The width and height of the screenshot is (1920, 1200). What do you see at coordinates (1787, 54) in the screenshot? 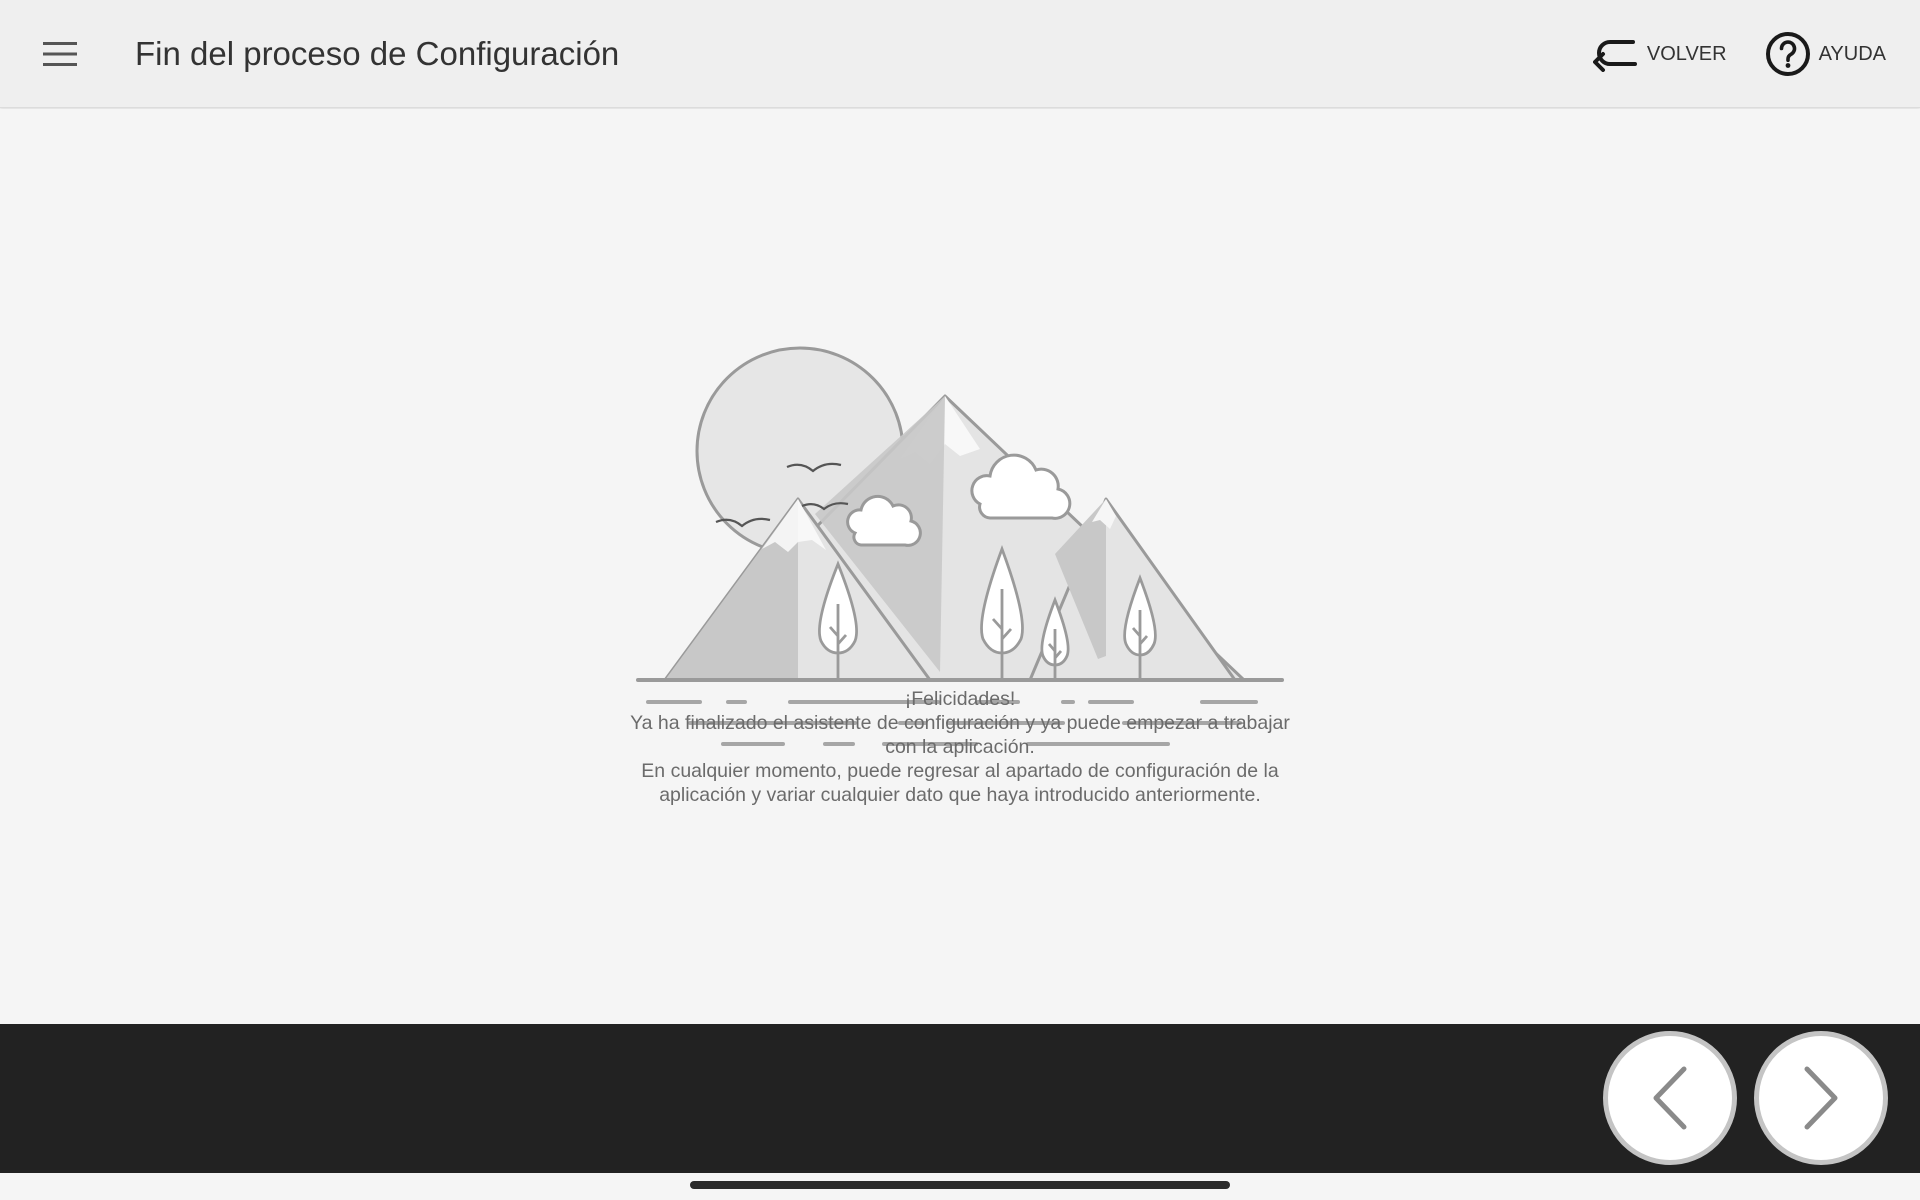
I see `question-circle-icon` at bounding box center [1787, 54].